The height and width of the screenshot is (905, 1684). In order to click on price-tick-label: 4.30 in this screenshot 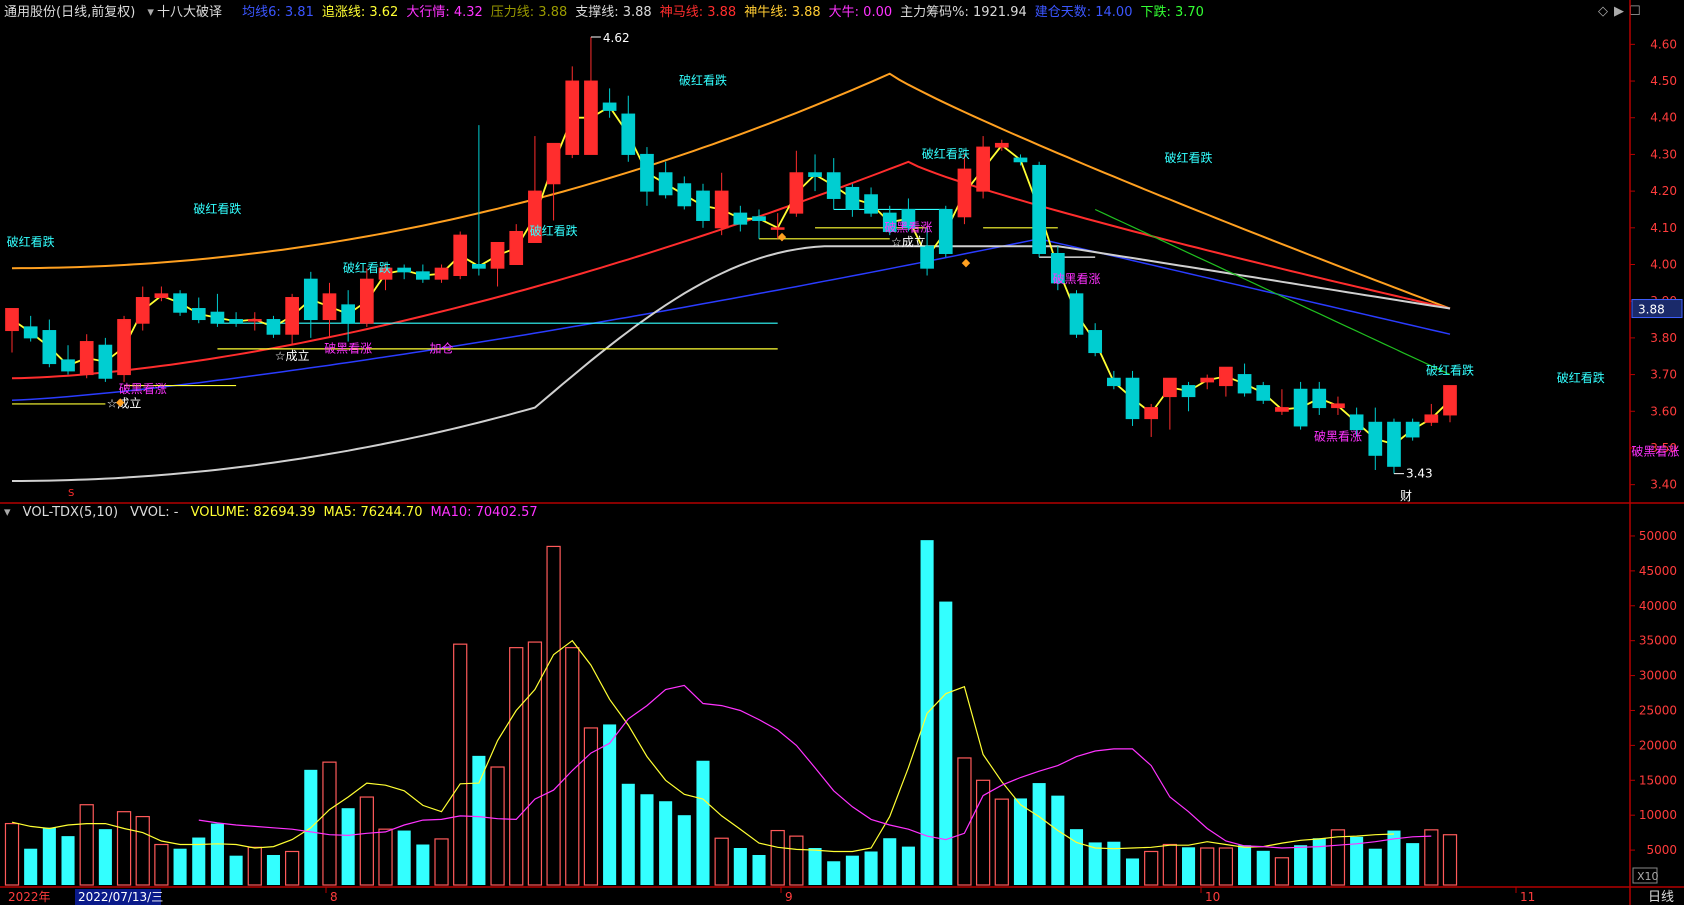, I will do `click(1663, 154)`.